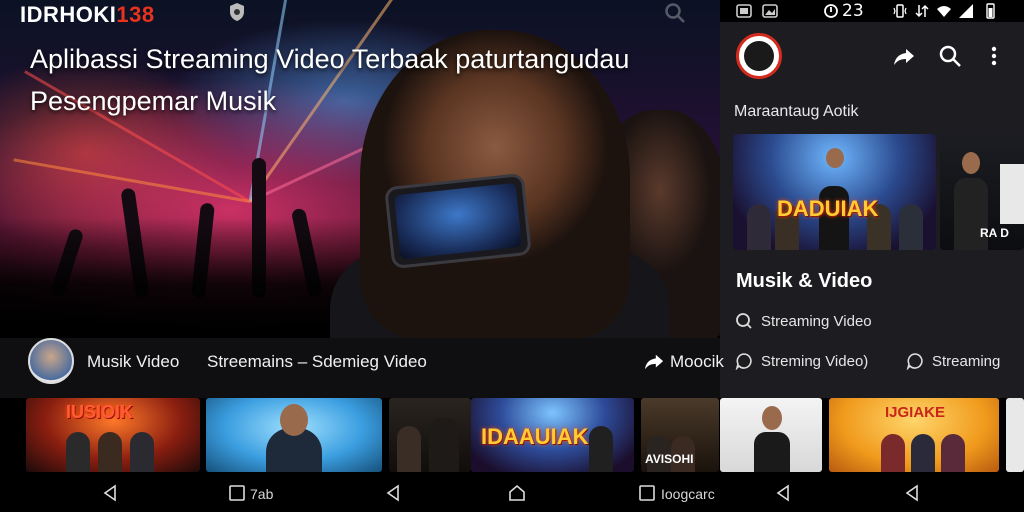 This screenshot has height=512, width=1024. What do you see at coordinates (113, 435) in the screenshot?
I see `video-thumbnail: IUSIOIK` at bounding box center [113, 435].